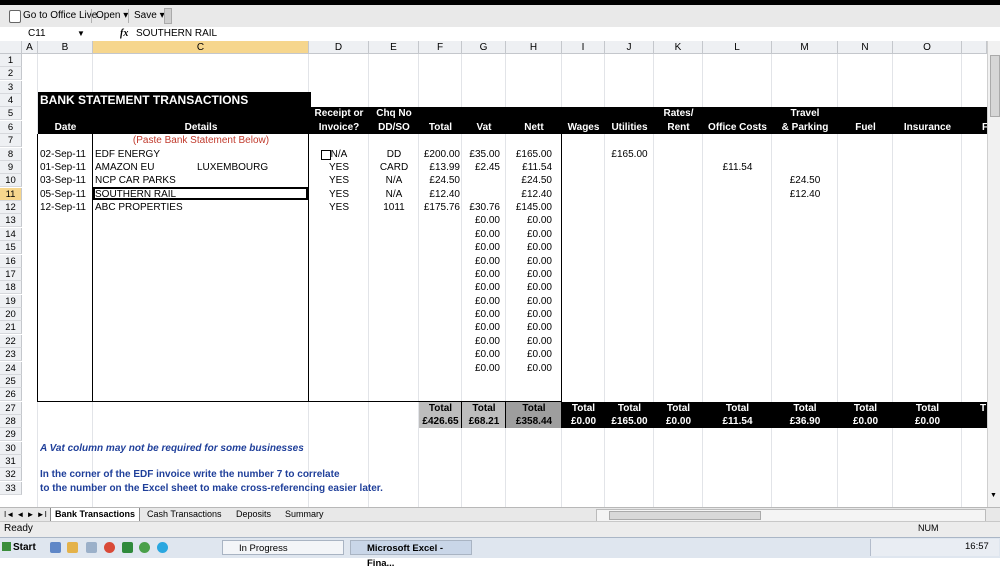  What do you see at coordinates (865, 421) in the screenshot?
I see `totals-value-fuel: £0.00` at bounding box center [865, 421].